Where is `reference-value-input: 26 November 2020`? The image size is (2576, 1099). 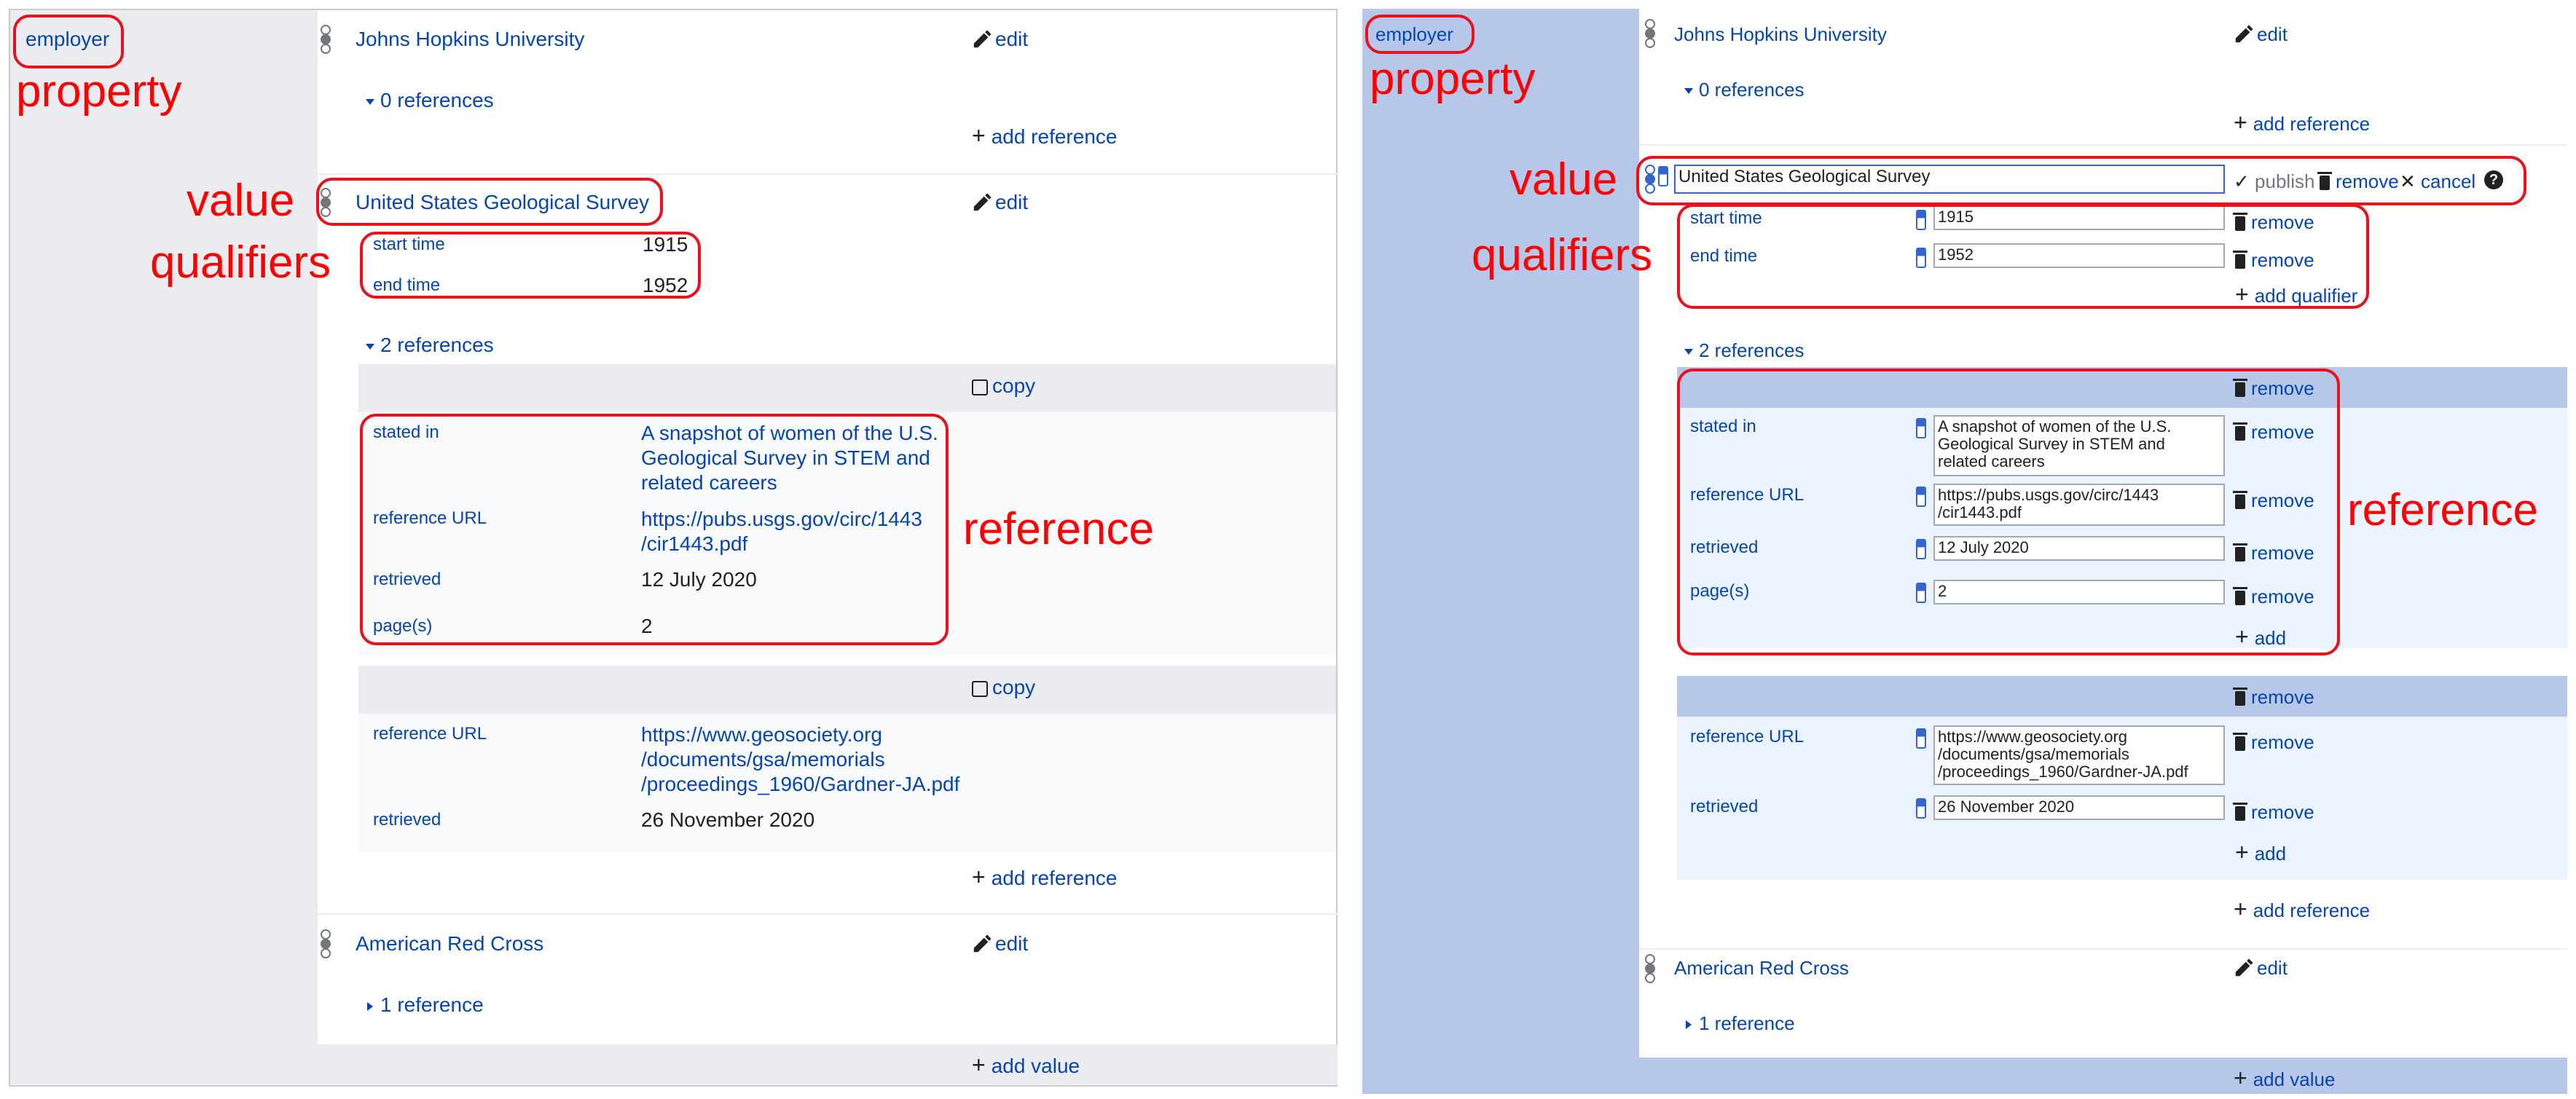
reference-value-input: 26 November 2020 is located at coordinates (2079, 807).